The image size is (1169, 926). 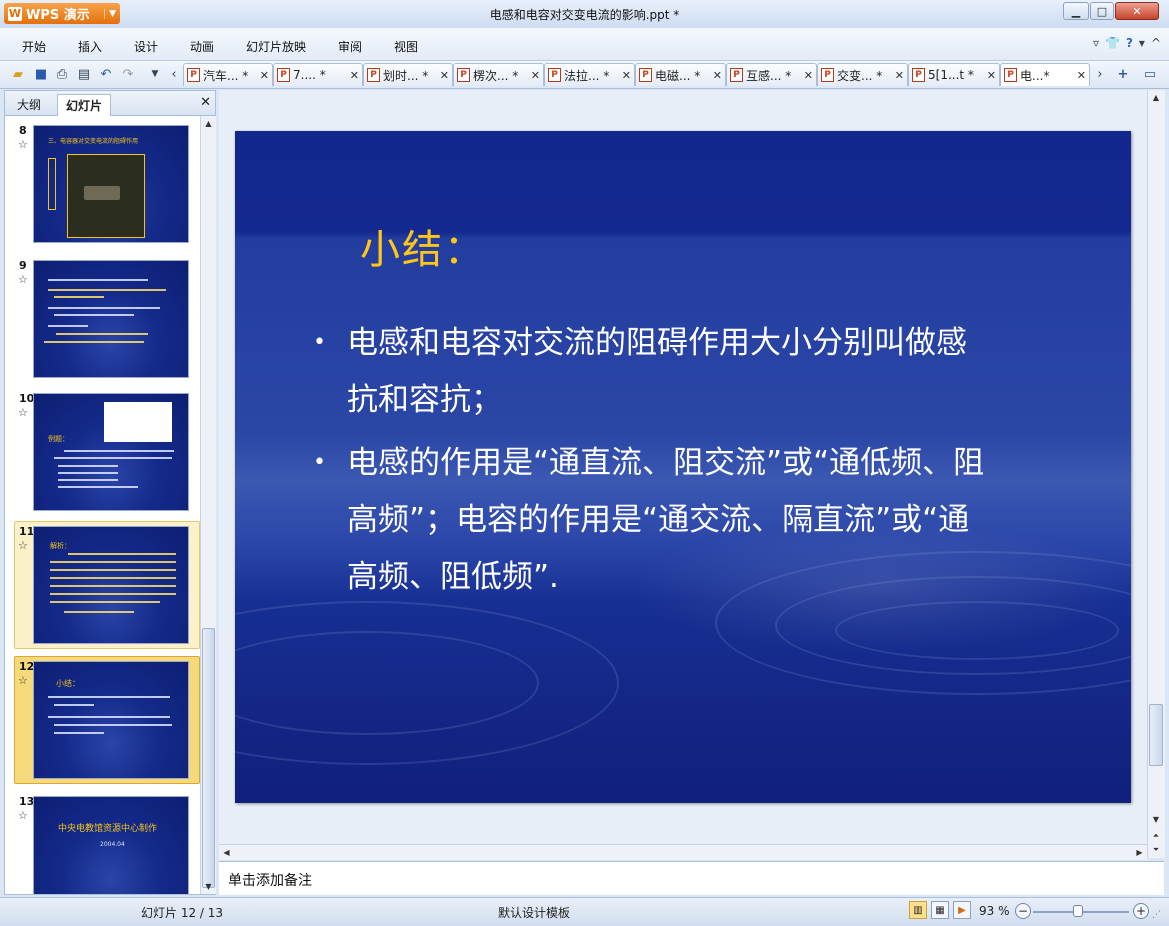 I want to click on redo-icon: ↷, so click(x=128, y=74).